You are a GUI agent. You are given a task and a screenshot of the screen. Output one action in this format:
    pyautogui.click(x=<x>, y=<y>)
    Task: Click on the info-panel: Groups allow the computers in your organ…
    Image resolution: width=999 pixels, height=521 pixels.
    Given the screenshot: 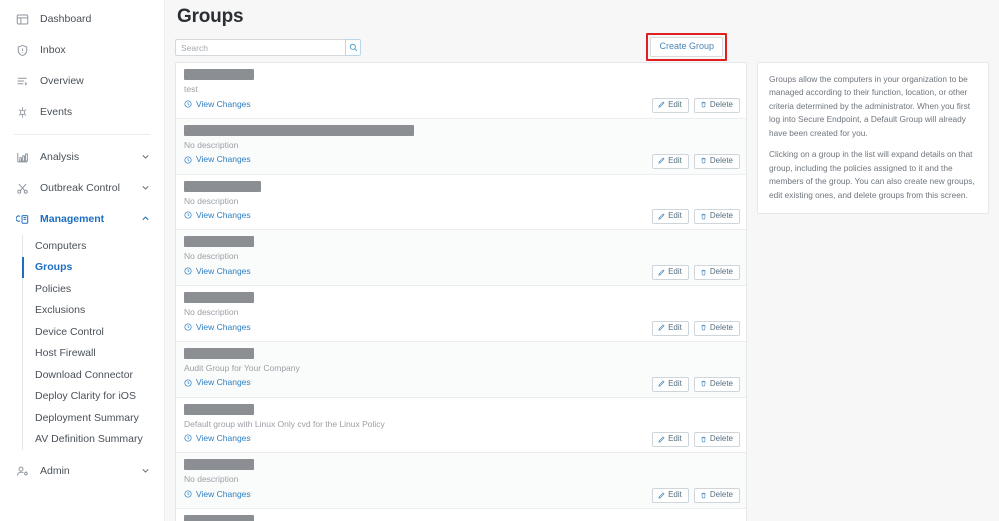 What is the action you would take?
    pyautogui.click(x=873, y=138)
    